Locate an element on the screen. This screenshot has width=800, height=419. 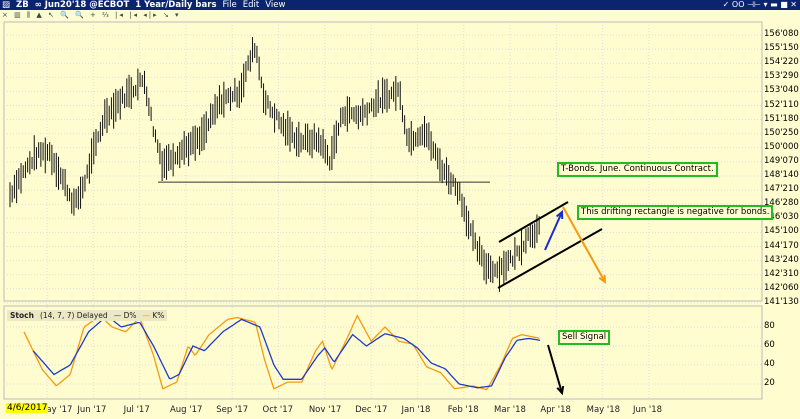
y-tick-label: 148'140 is located at coordinates (781, 175).